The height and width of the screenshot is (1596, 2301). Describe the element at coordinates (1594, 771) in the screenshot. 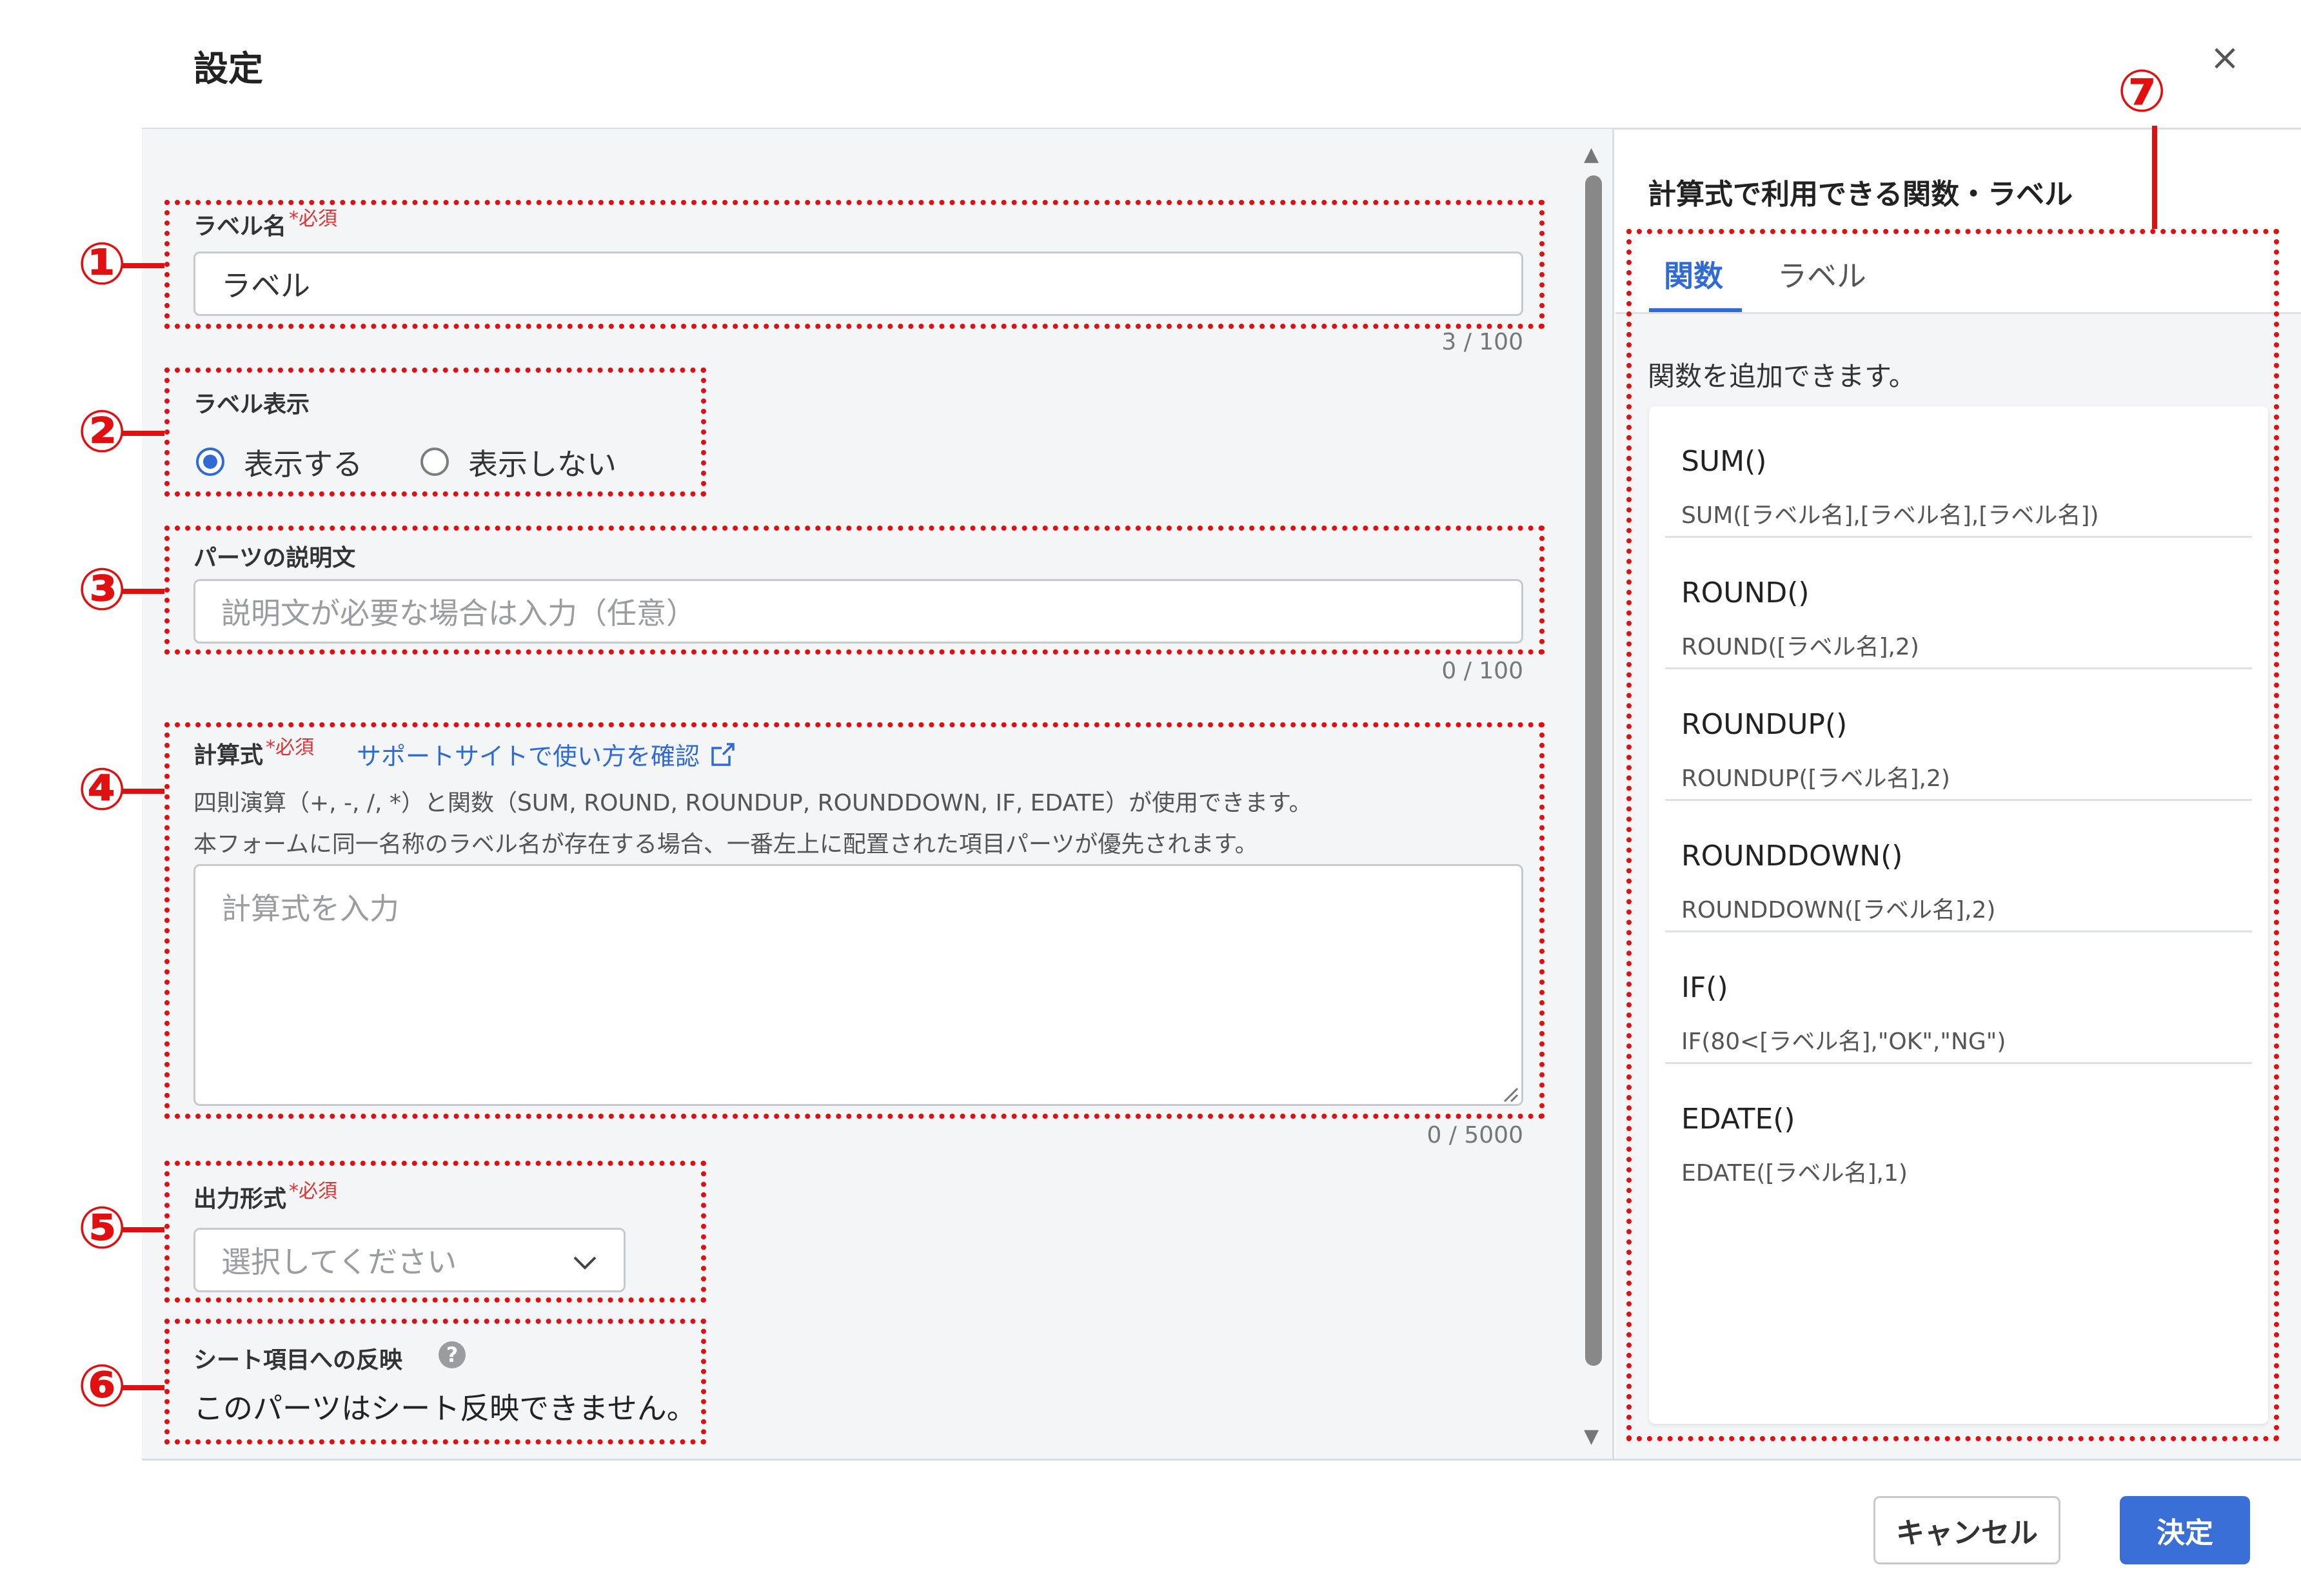

I see `scrollbar-thumb` at that location.